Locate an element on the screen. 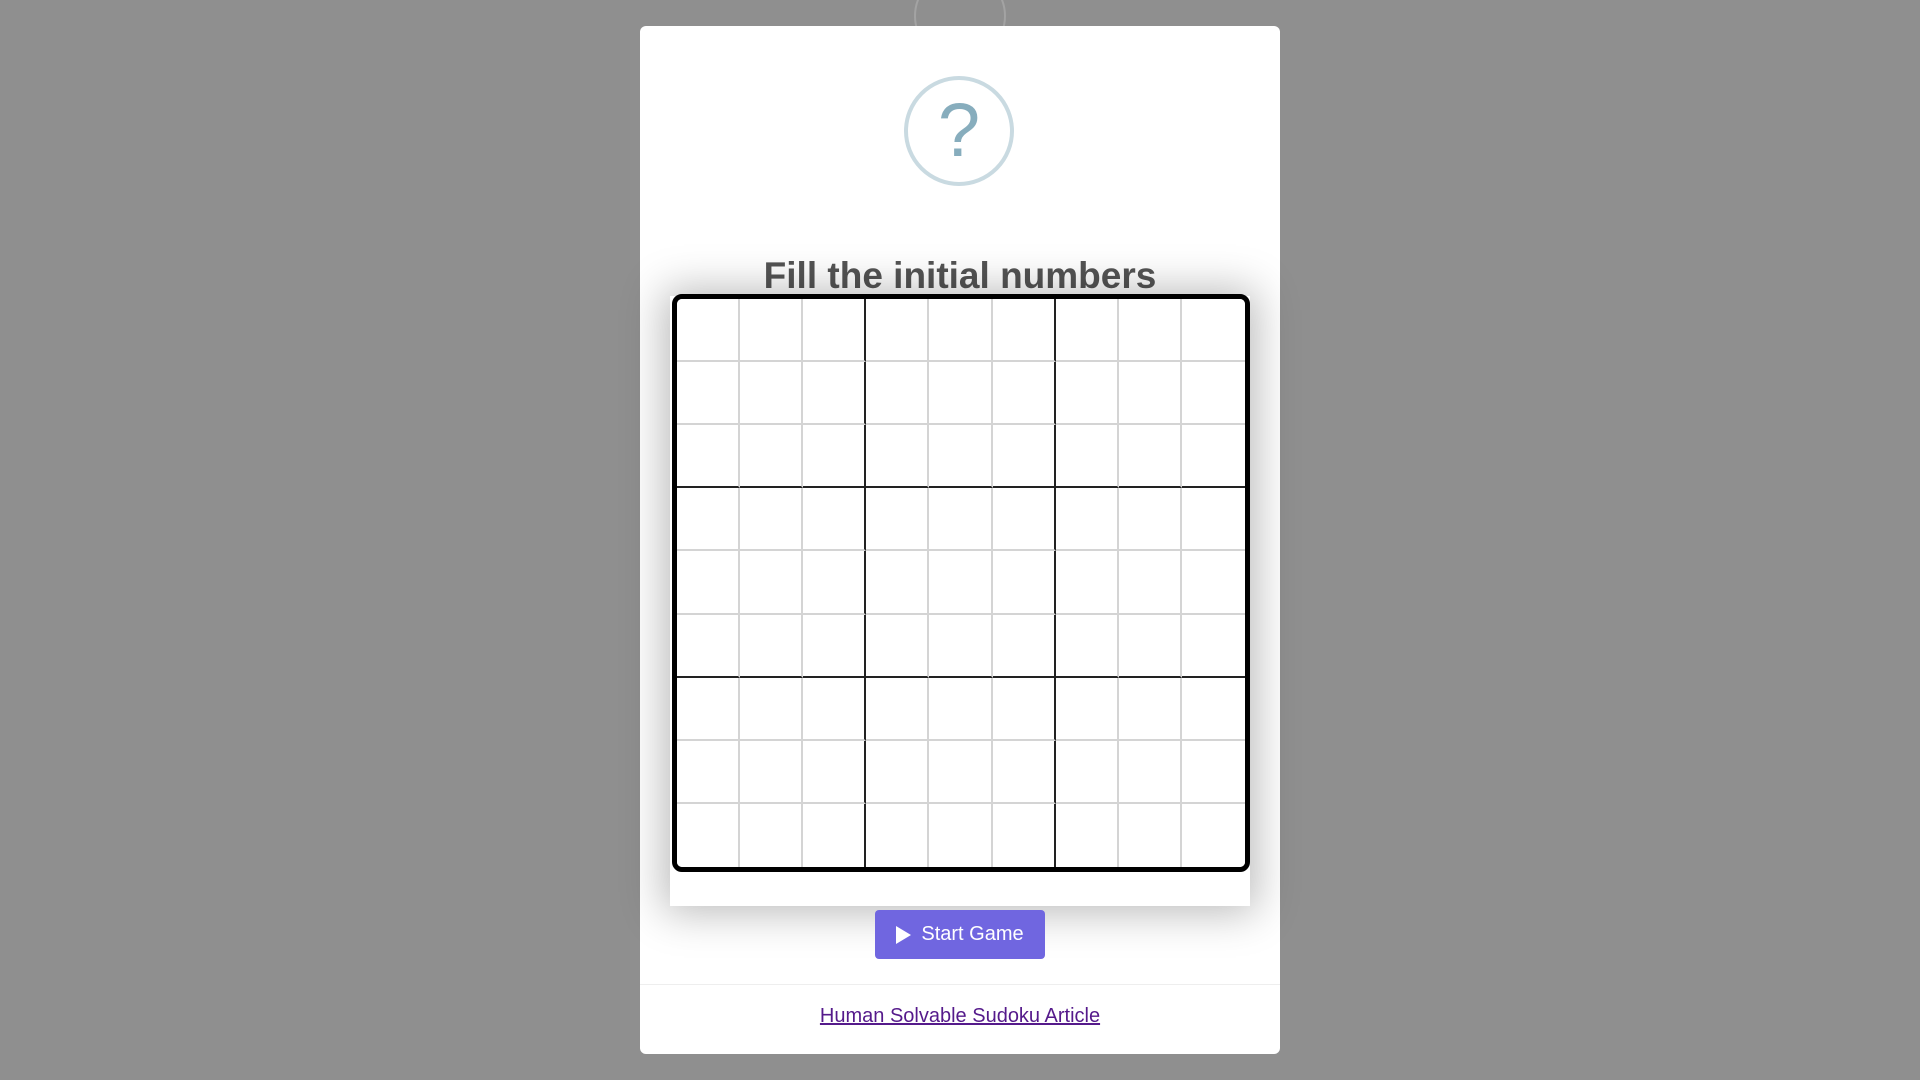 This screenshot has width=1920, height=1080. dialog-footer: Human Solvable Sudoku Article is located at coordinates (960, 1019).